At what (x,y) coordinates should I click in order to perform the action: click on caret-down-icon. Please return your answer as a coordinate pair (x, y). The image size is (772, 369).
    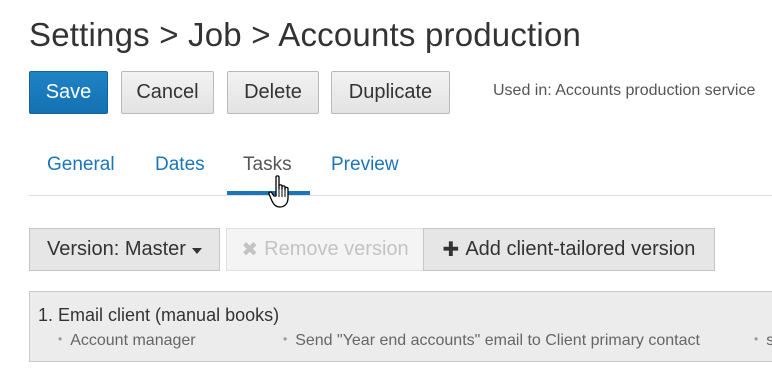
    Looking at the image, I should click on (196, 250).